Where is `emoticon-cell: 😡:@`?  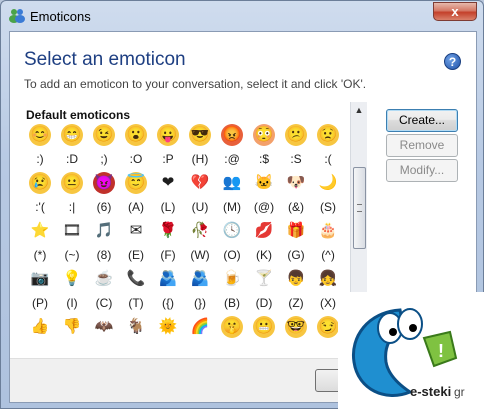 emoticon-cell: 😡:@ is located at coordinates (232, 148).